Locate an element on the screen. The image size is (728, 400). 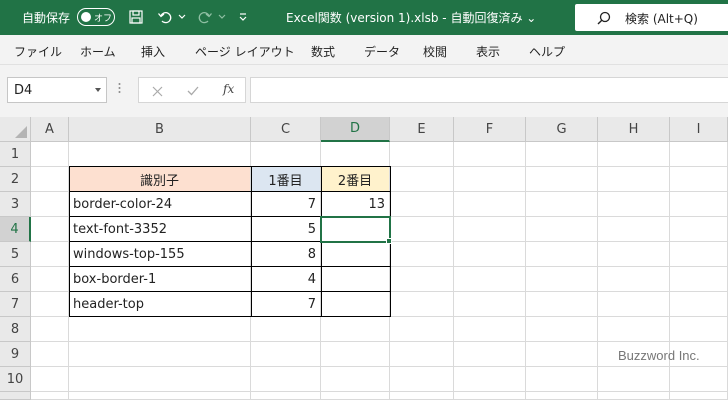
redo-dropdown-icon is located at coordinates (222, 17).